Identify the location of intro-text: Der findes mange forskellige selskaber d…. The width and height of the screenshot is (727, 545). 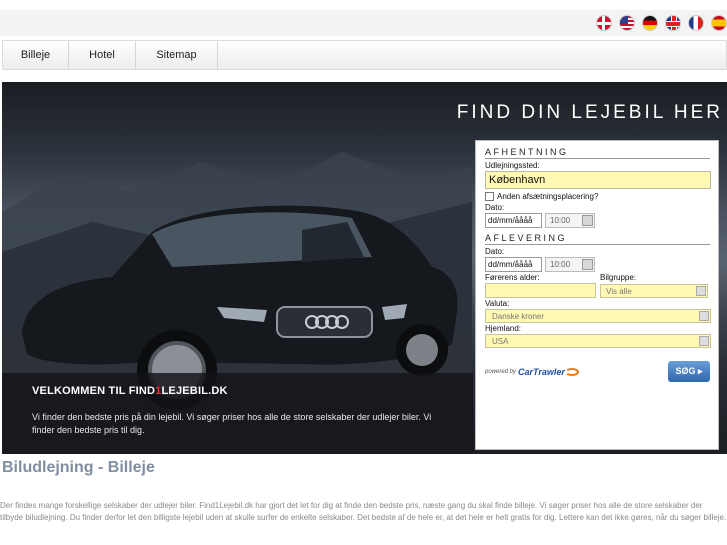
(363, 511).